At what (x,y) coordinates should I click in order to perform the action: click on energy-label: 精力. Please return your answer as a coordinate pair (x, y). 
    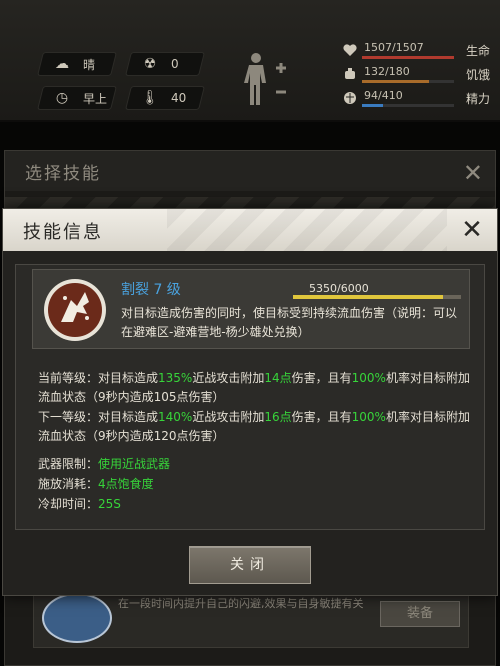
    Looking at the image, I should click on (477, 99).